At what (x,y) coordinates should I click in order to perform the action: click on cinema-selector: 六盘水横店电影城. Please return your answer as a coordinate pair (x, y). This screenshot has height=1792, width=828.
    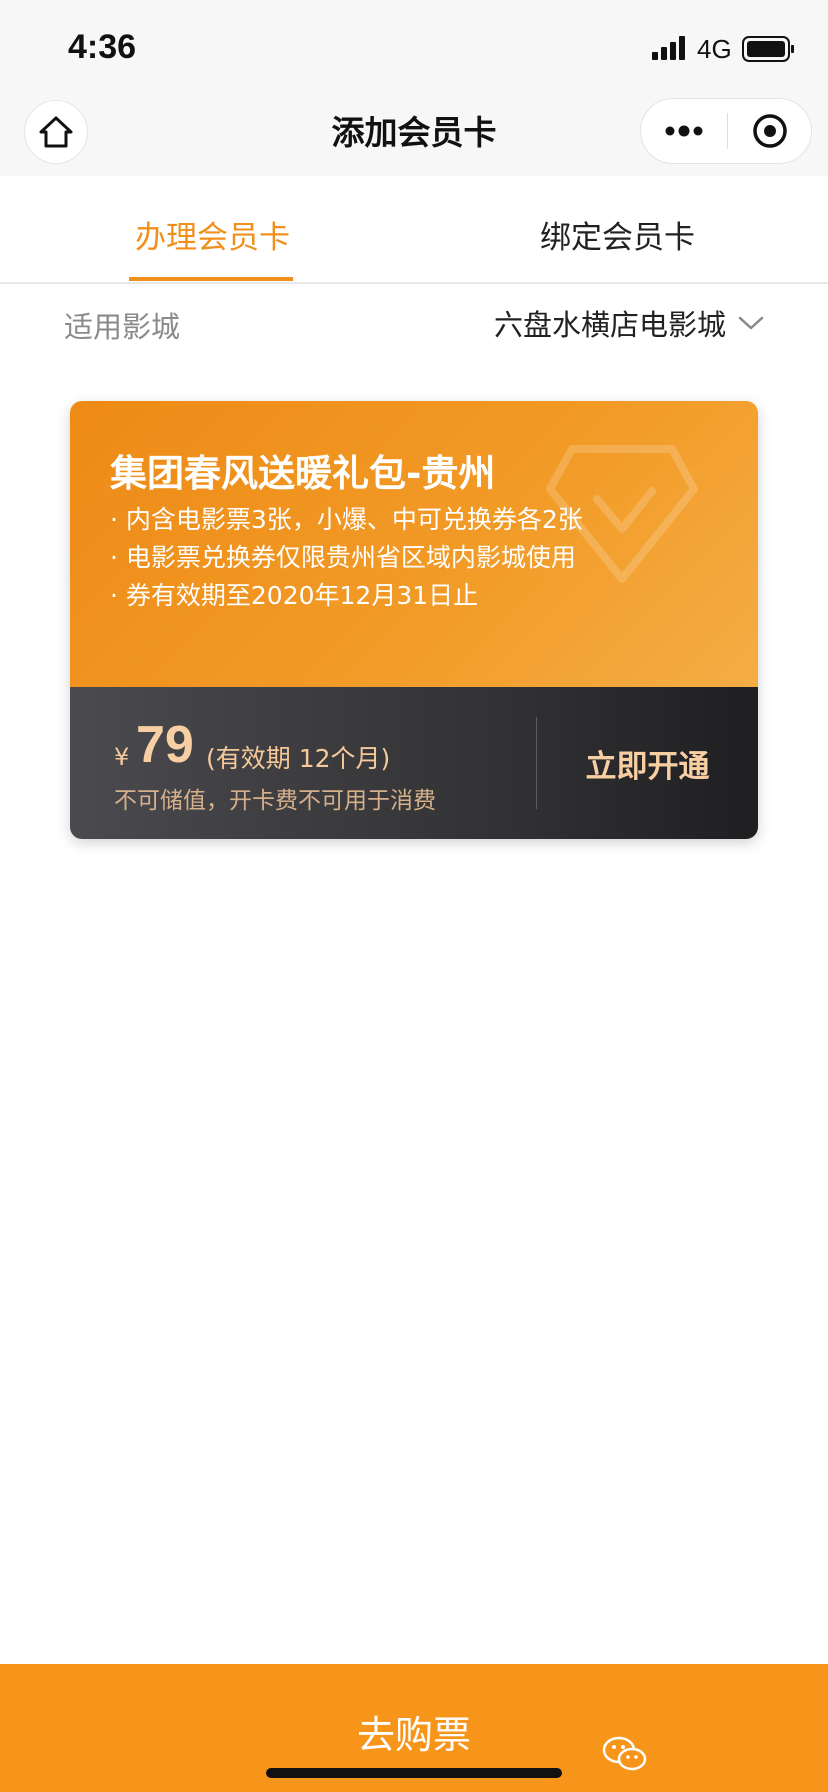
    Looking at the image, I should click on (629, 323).